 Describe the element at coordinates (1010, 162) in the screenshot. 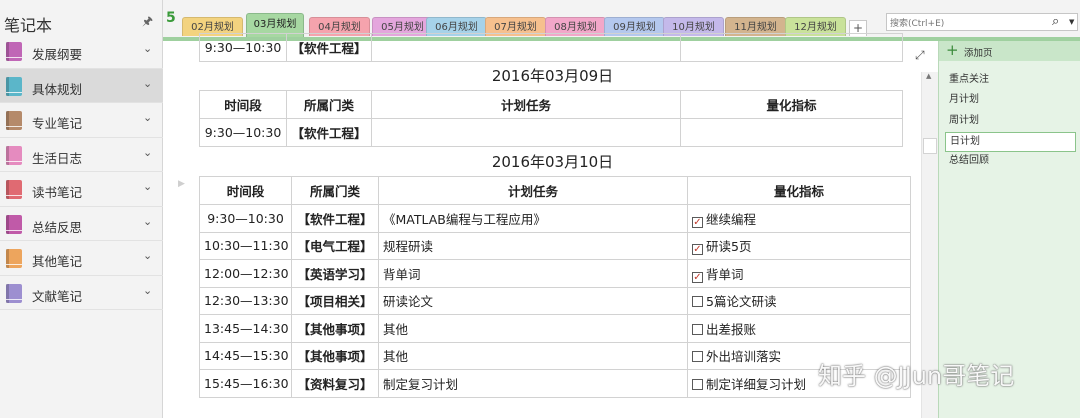

I see `page-item: 总结回顾` at that location.